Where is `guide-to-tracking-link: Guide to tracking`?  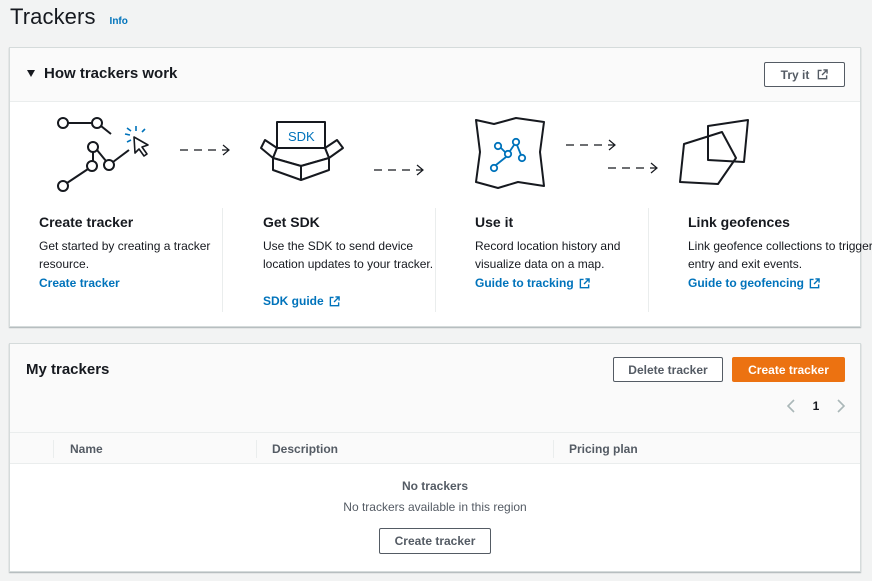 guide-to-tracking-link: Guide to tracking is located at coordinates (532, 283).